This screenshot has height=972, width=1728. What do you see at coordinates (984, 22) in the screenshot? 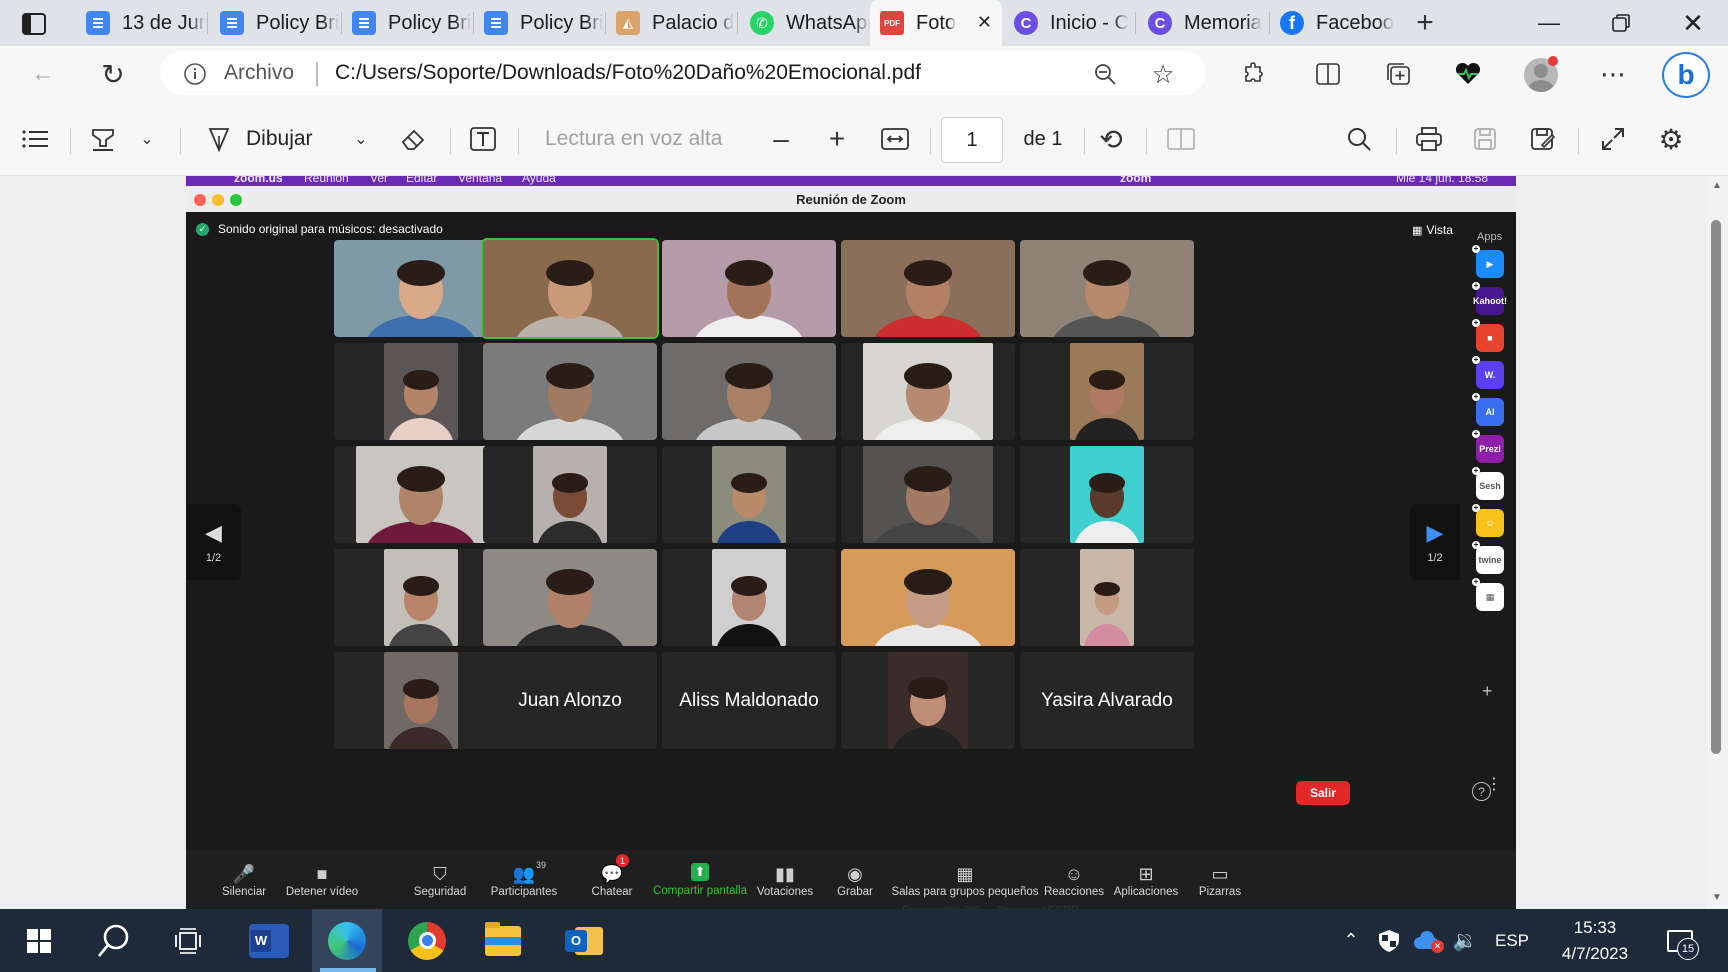
I see `close-tab-icon: ✕` at bounding box center [984, 22].